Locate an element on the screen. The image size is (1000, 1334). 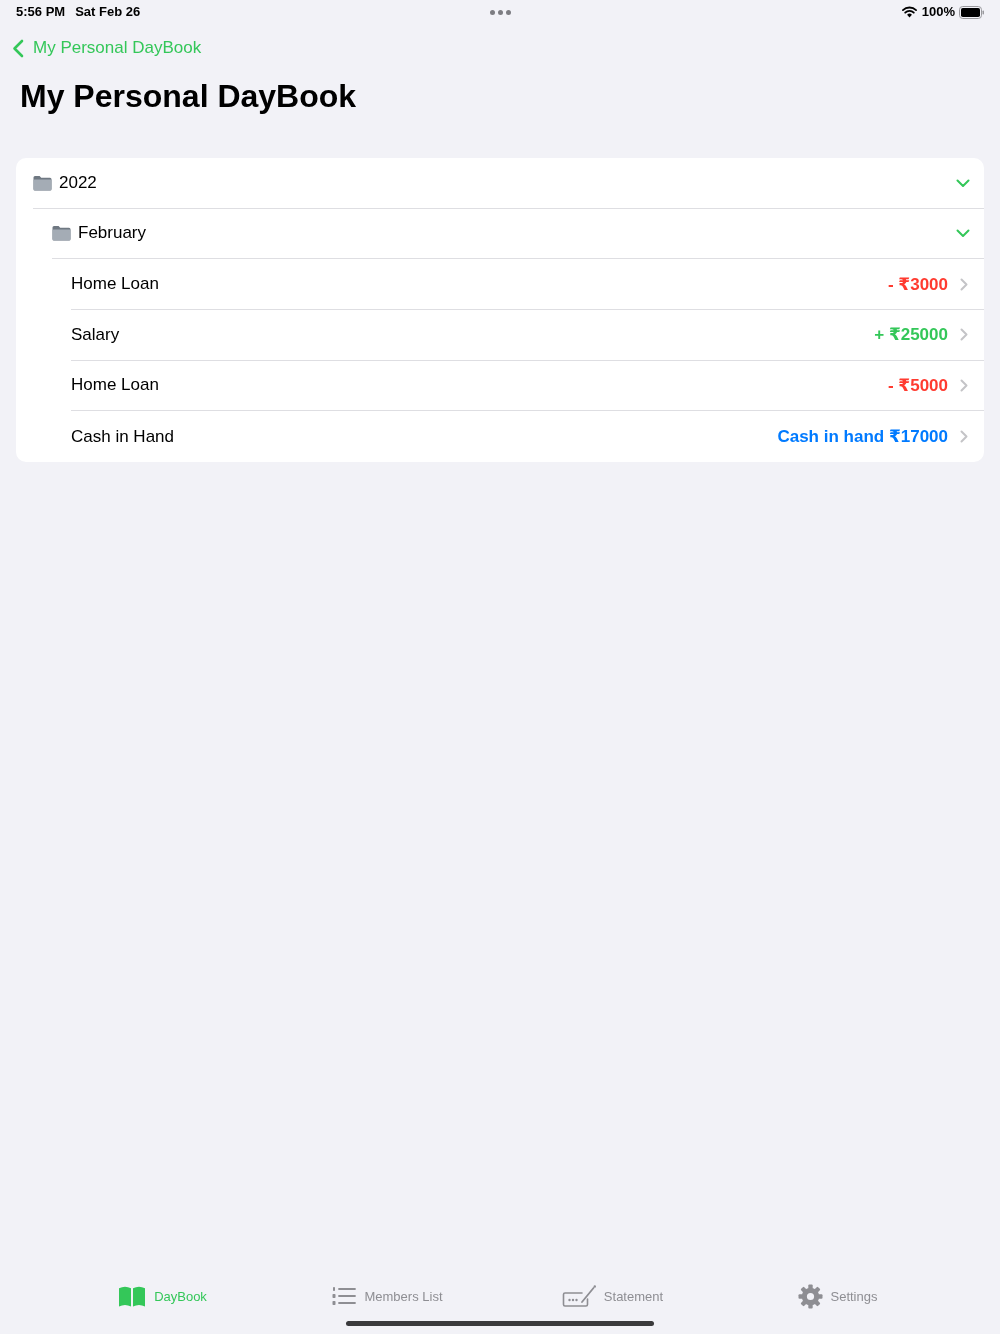
ellipsis-icon is located at coordinates (500, 12).